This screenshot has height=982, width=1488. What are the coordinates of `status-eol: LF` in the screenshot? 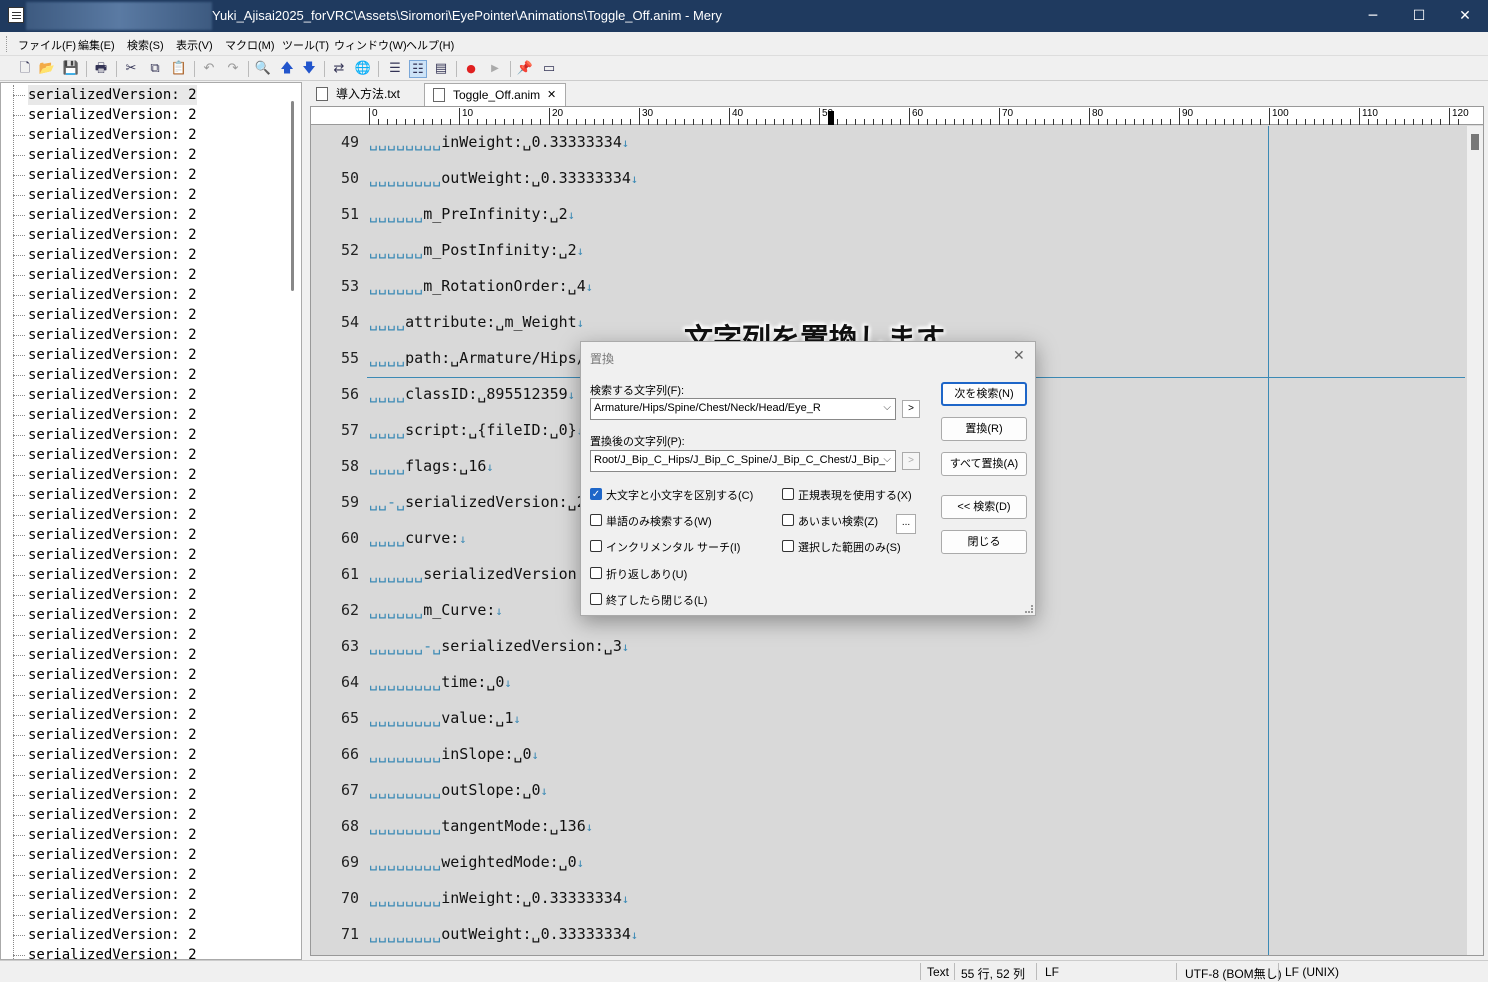 It's located at (1052, 972).